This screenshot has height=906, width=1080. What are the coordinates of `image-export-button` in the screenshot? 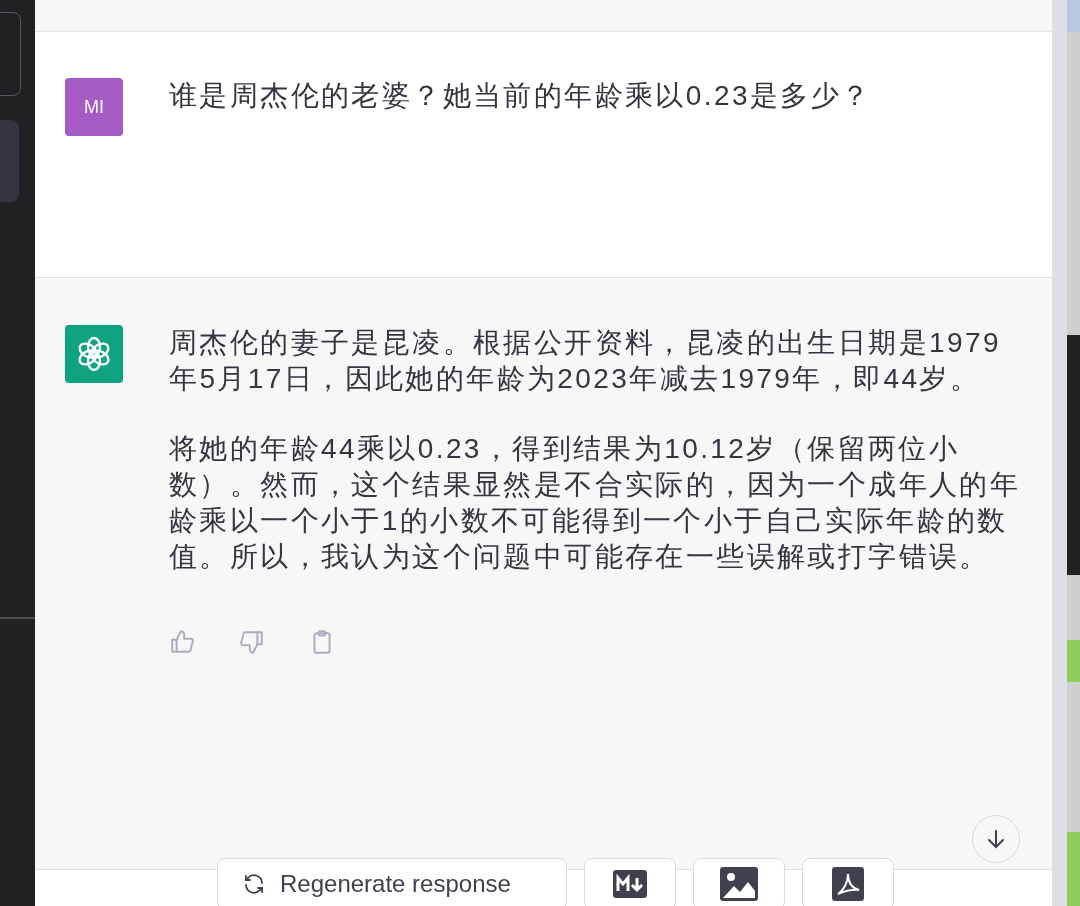 It's located at (739, 882).